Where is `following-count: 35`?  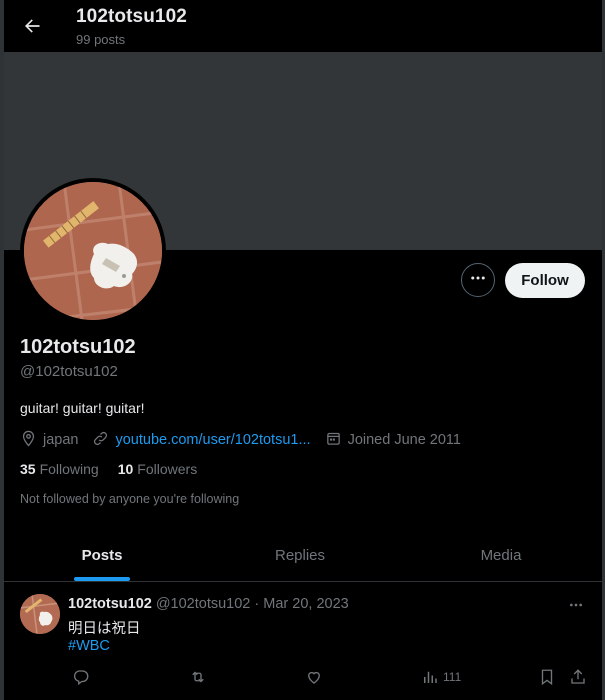
following-count: 35 is located at coordinates (28, 469).